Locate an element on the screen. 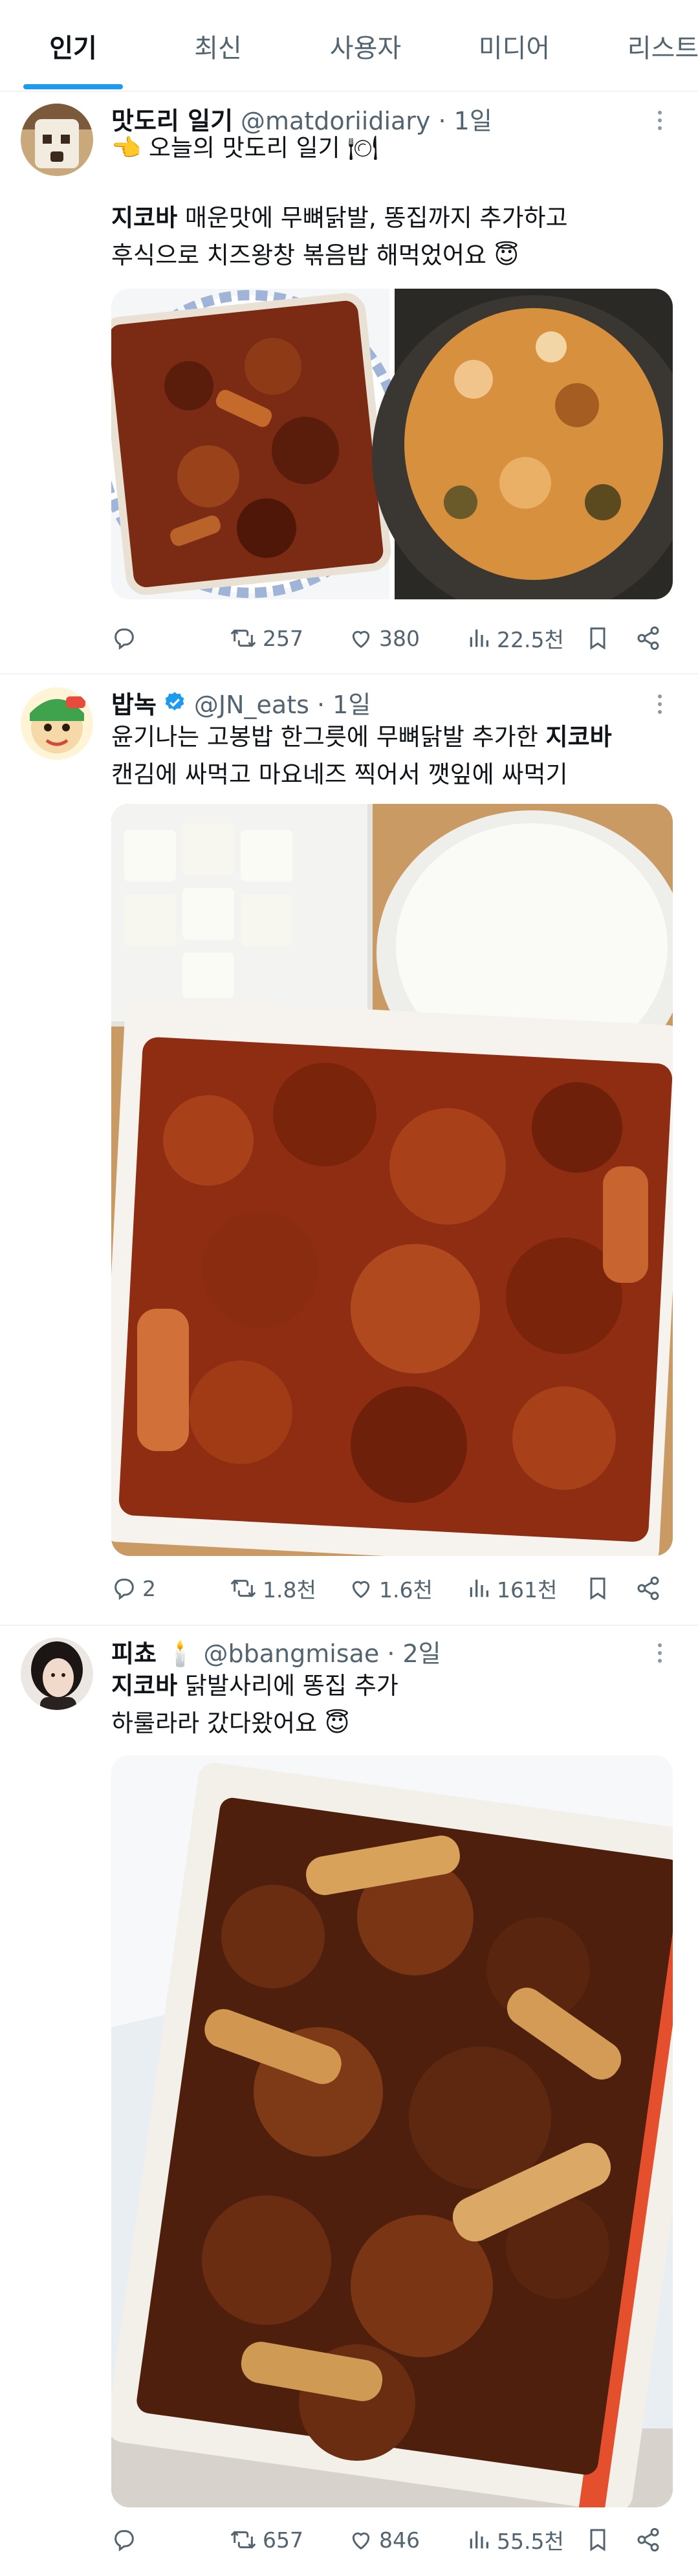 Image resolution: width=698 pixels, height=2576 pixels. tweet-text: 👈 오늘의 맛도리 일기 🍽 is located at coordinates (244, 148).